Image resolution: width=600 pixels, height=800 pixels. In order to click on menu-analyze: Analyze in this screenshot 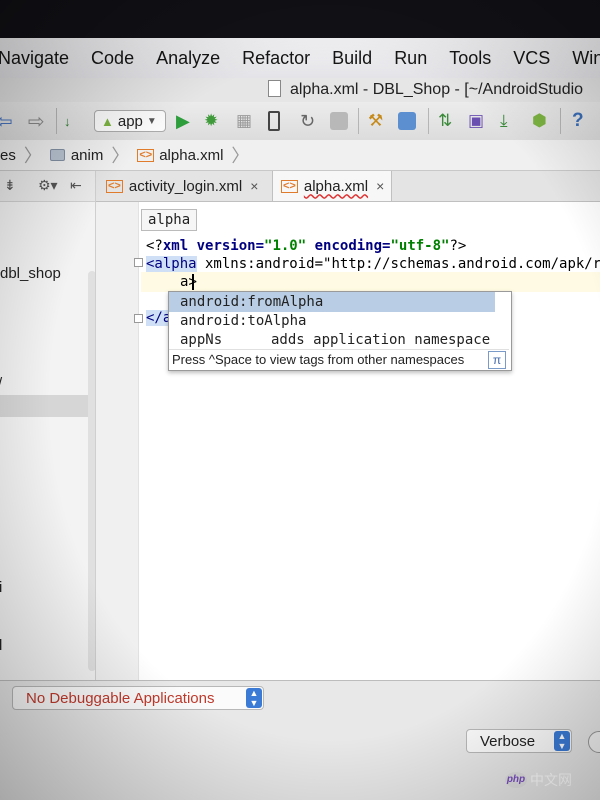, I will do `click(188, 58)`.